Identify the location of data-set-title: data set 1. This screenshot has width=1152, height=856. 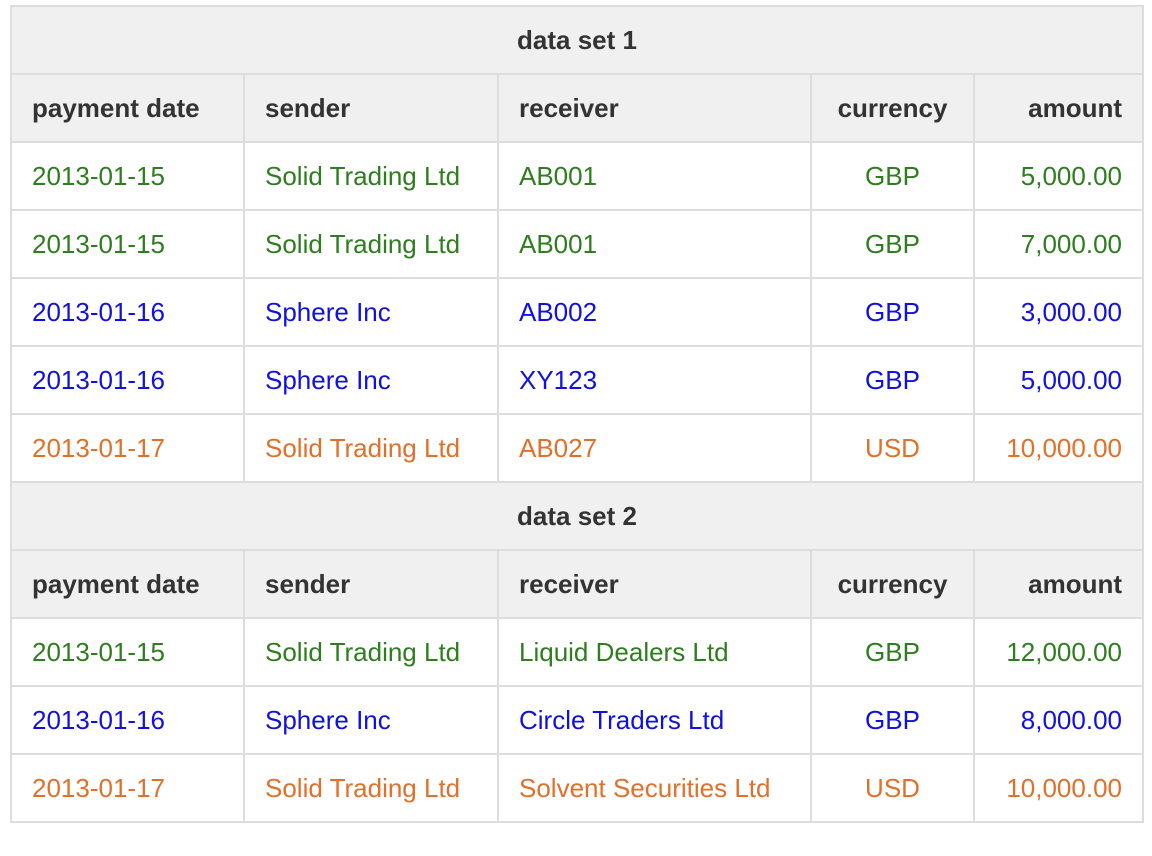
(577, 40).